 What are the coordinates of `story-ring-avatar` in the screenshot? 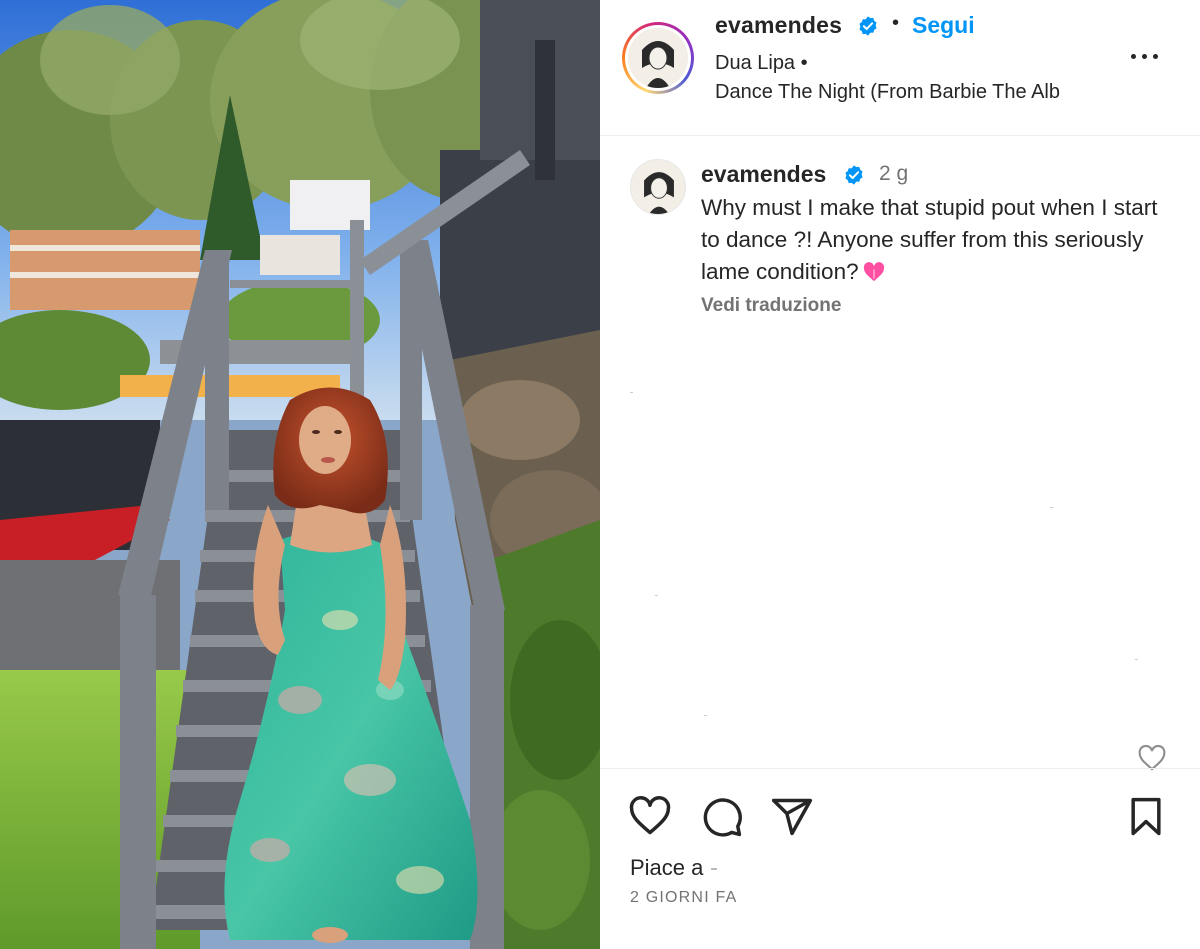 It's located at (658, 58).